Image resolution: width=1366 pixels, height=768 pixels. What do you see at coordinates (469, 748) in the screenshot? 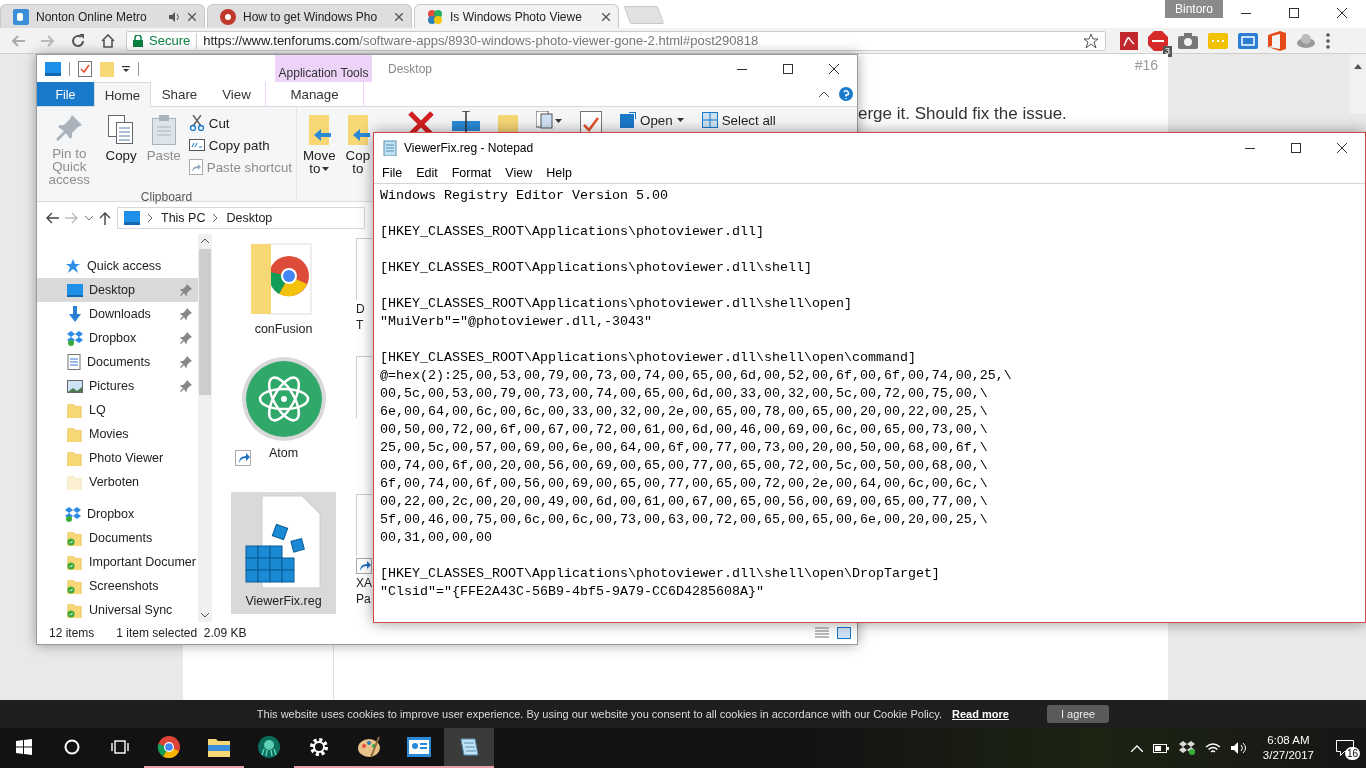
I see `taskbar-app` at bounding box center [469, 748].